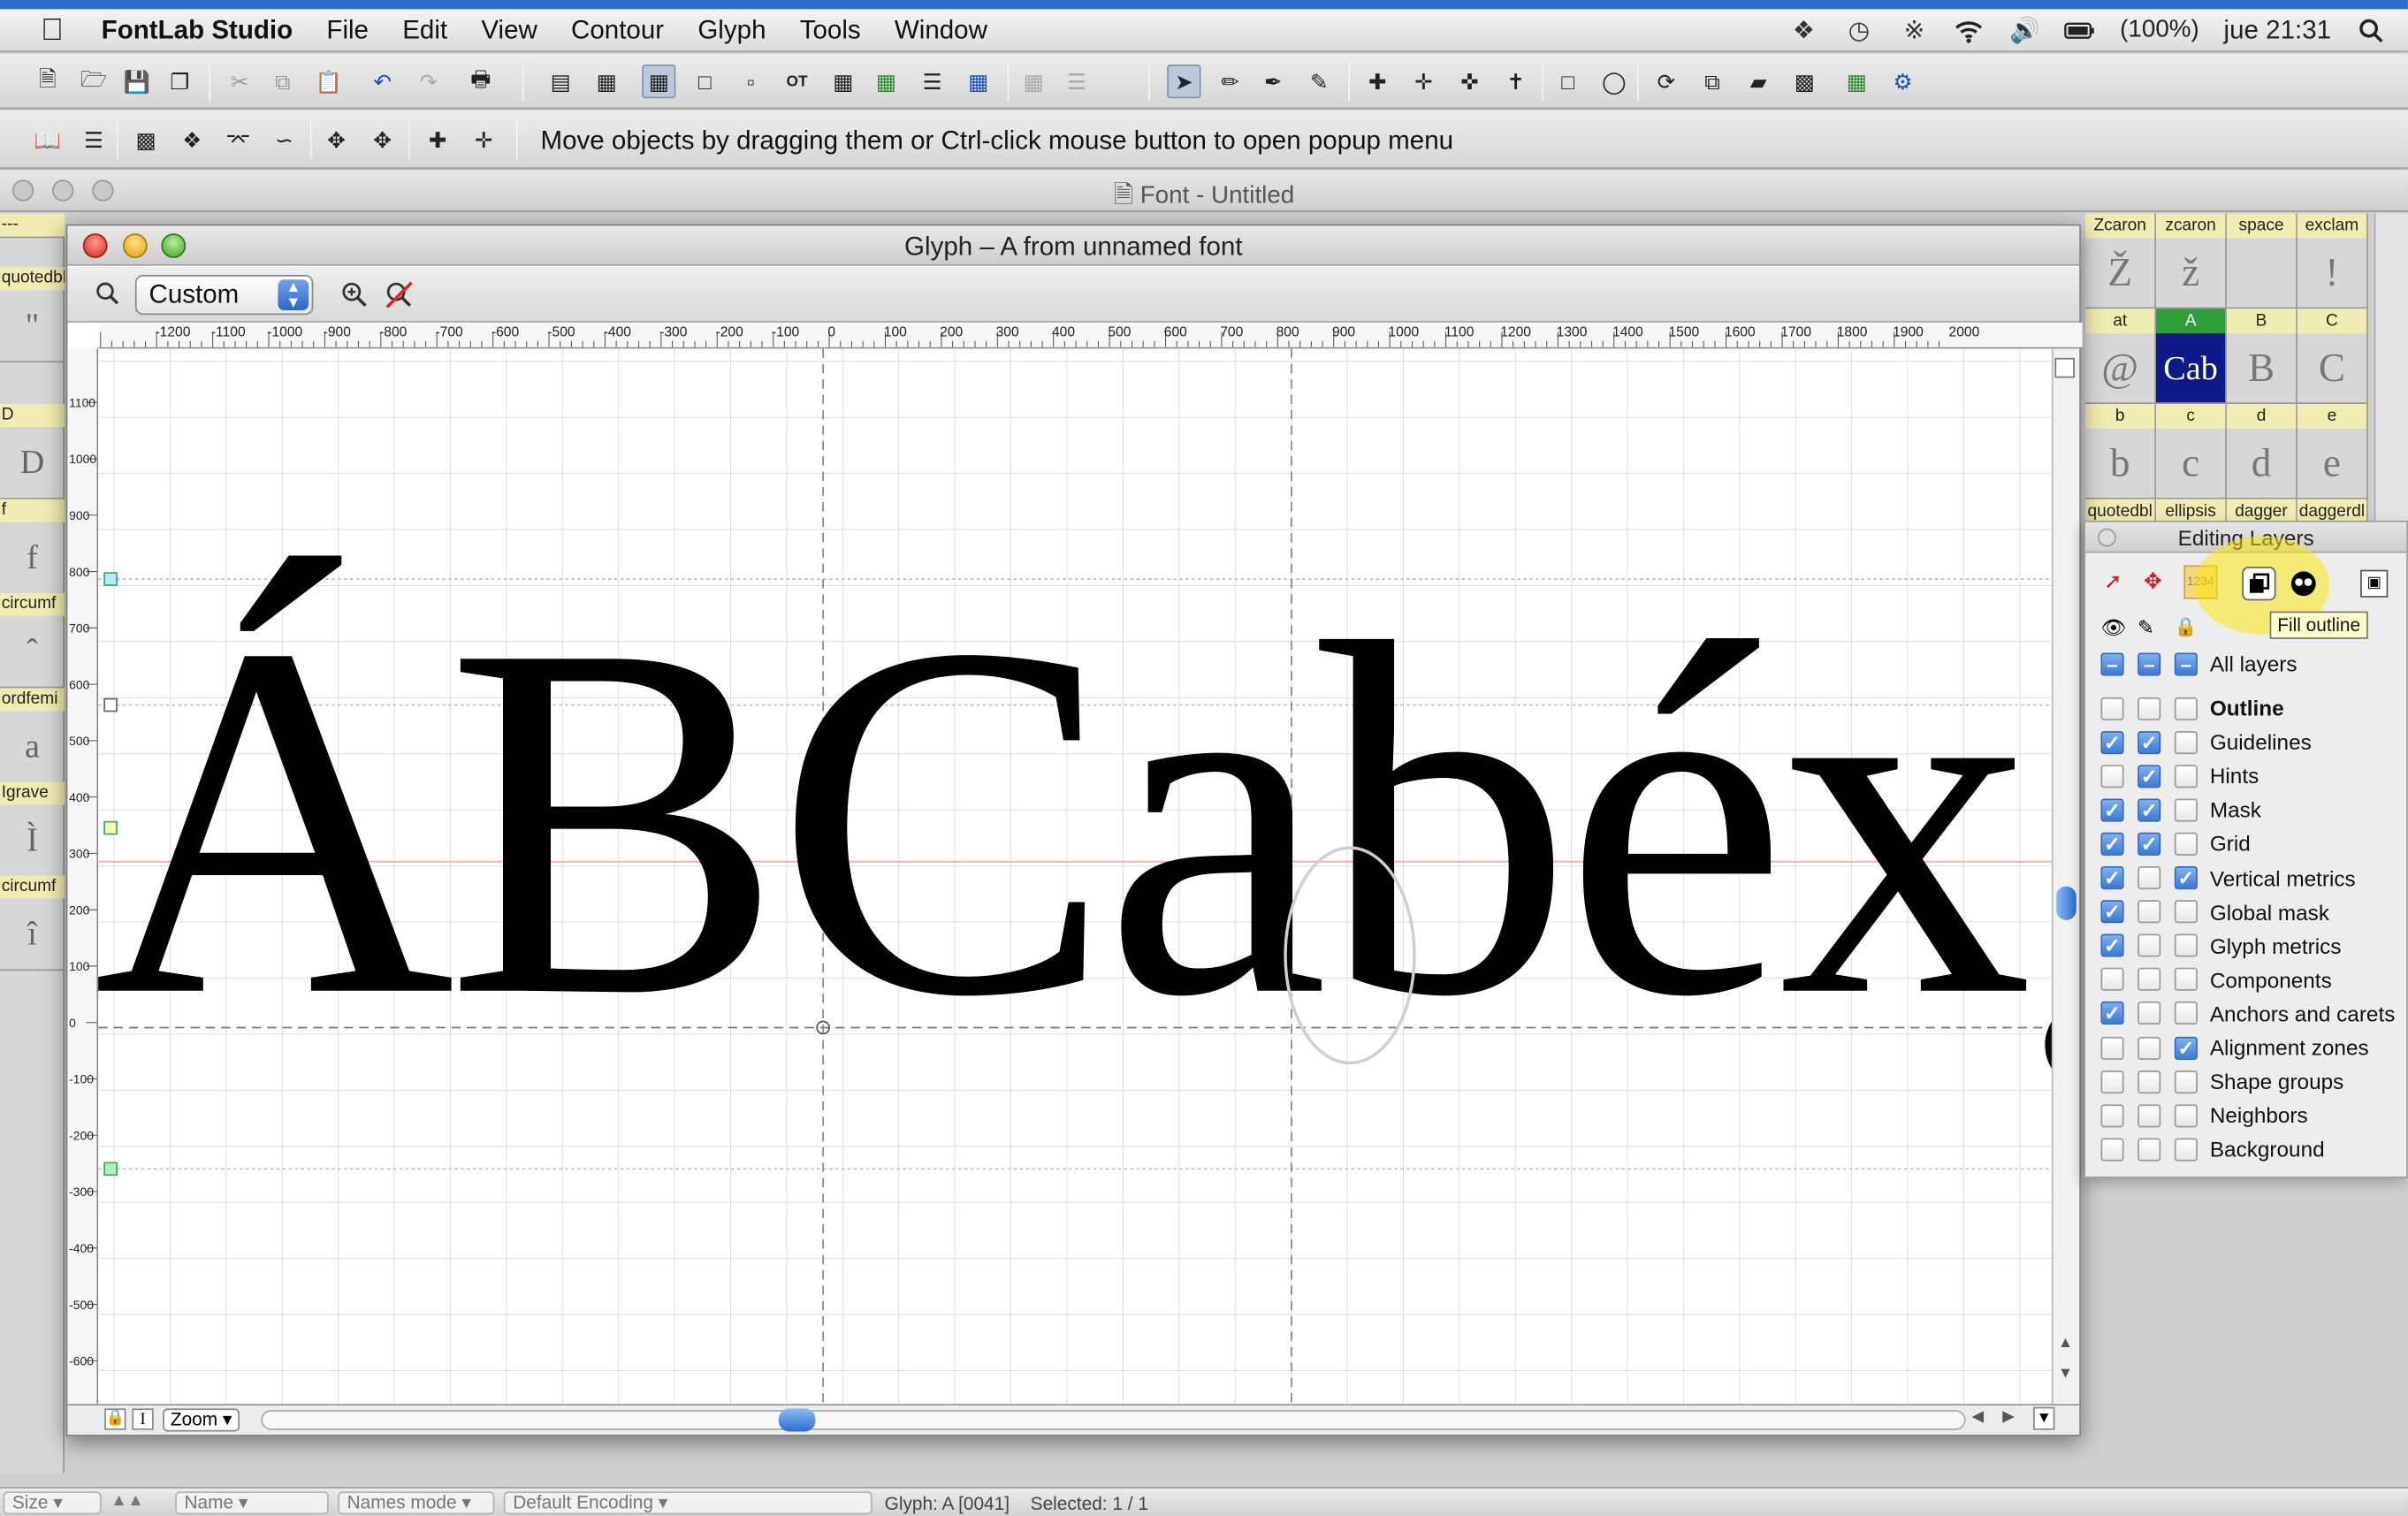 The image size is (2408, 1516). Describe the element at coordinates (32, 923) in the screenshot. I see `font-cell: circumf î` at that location.